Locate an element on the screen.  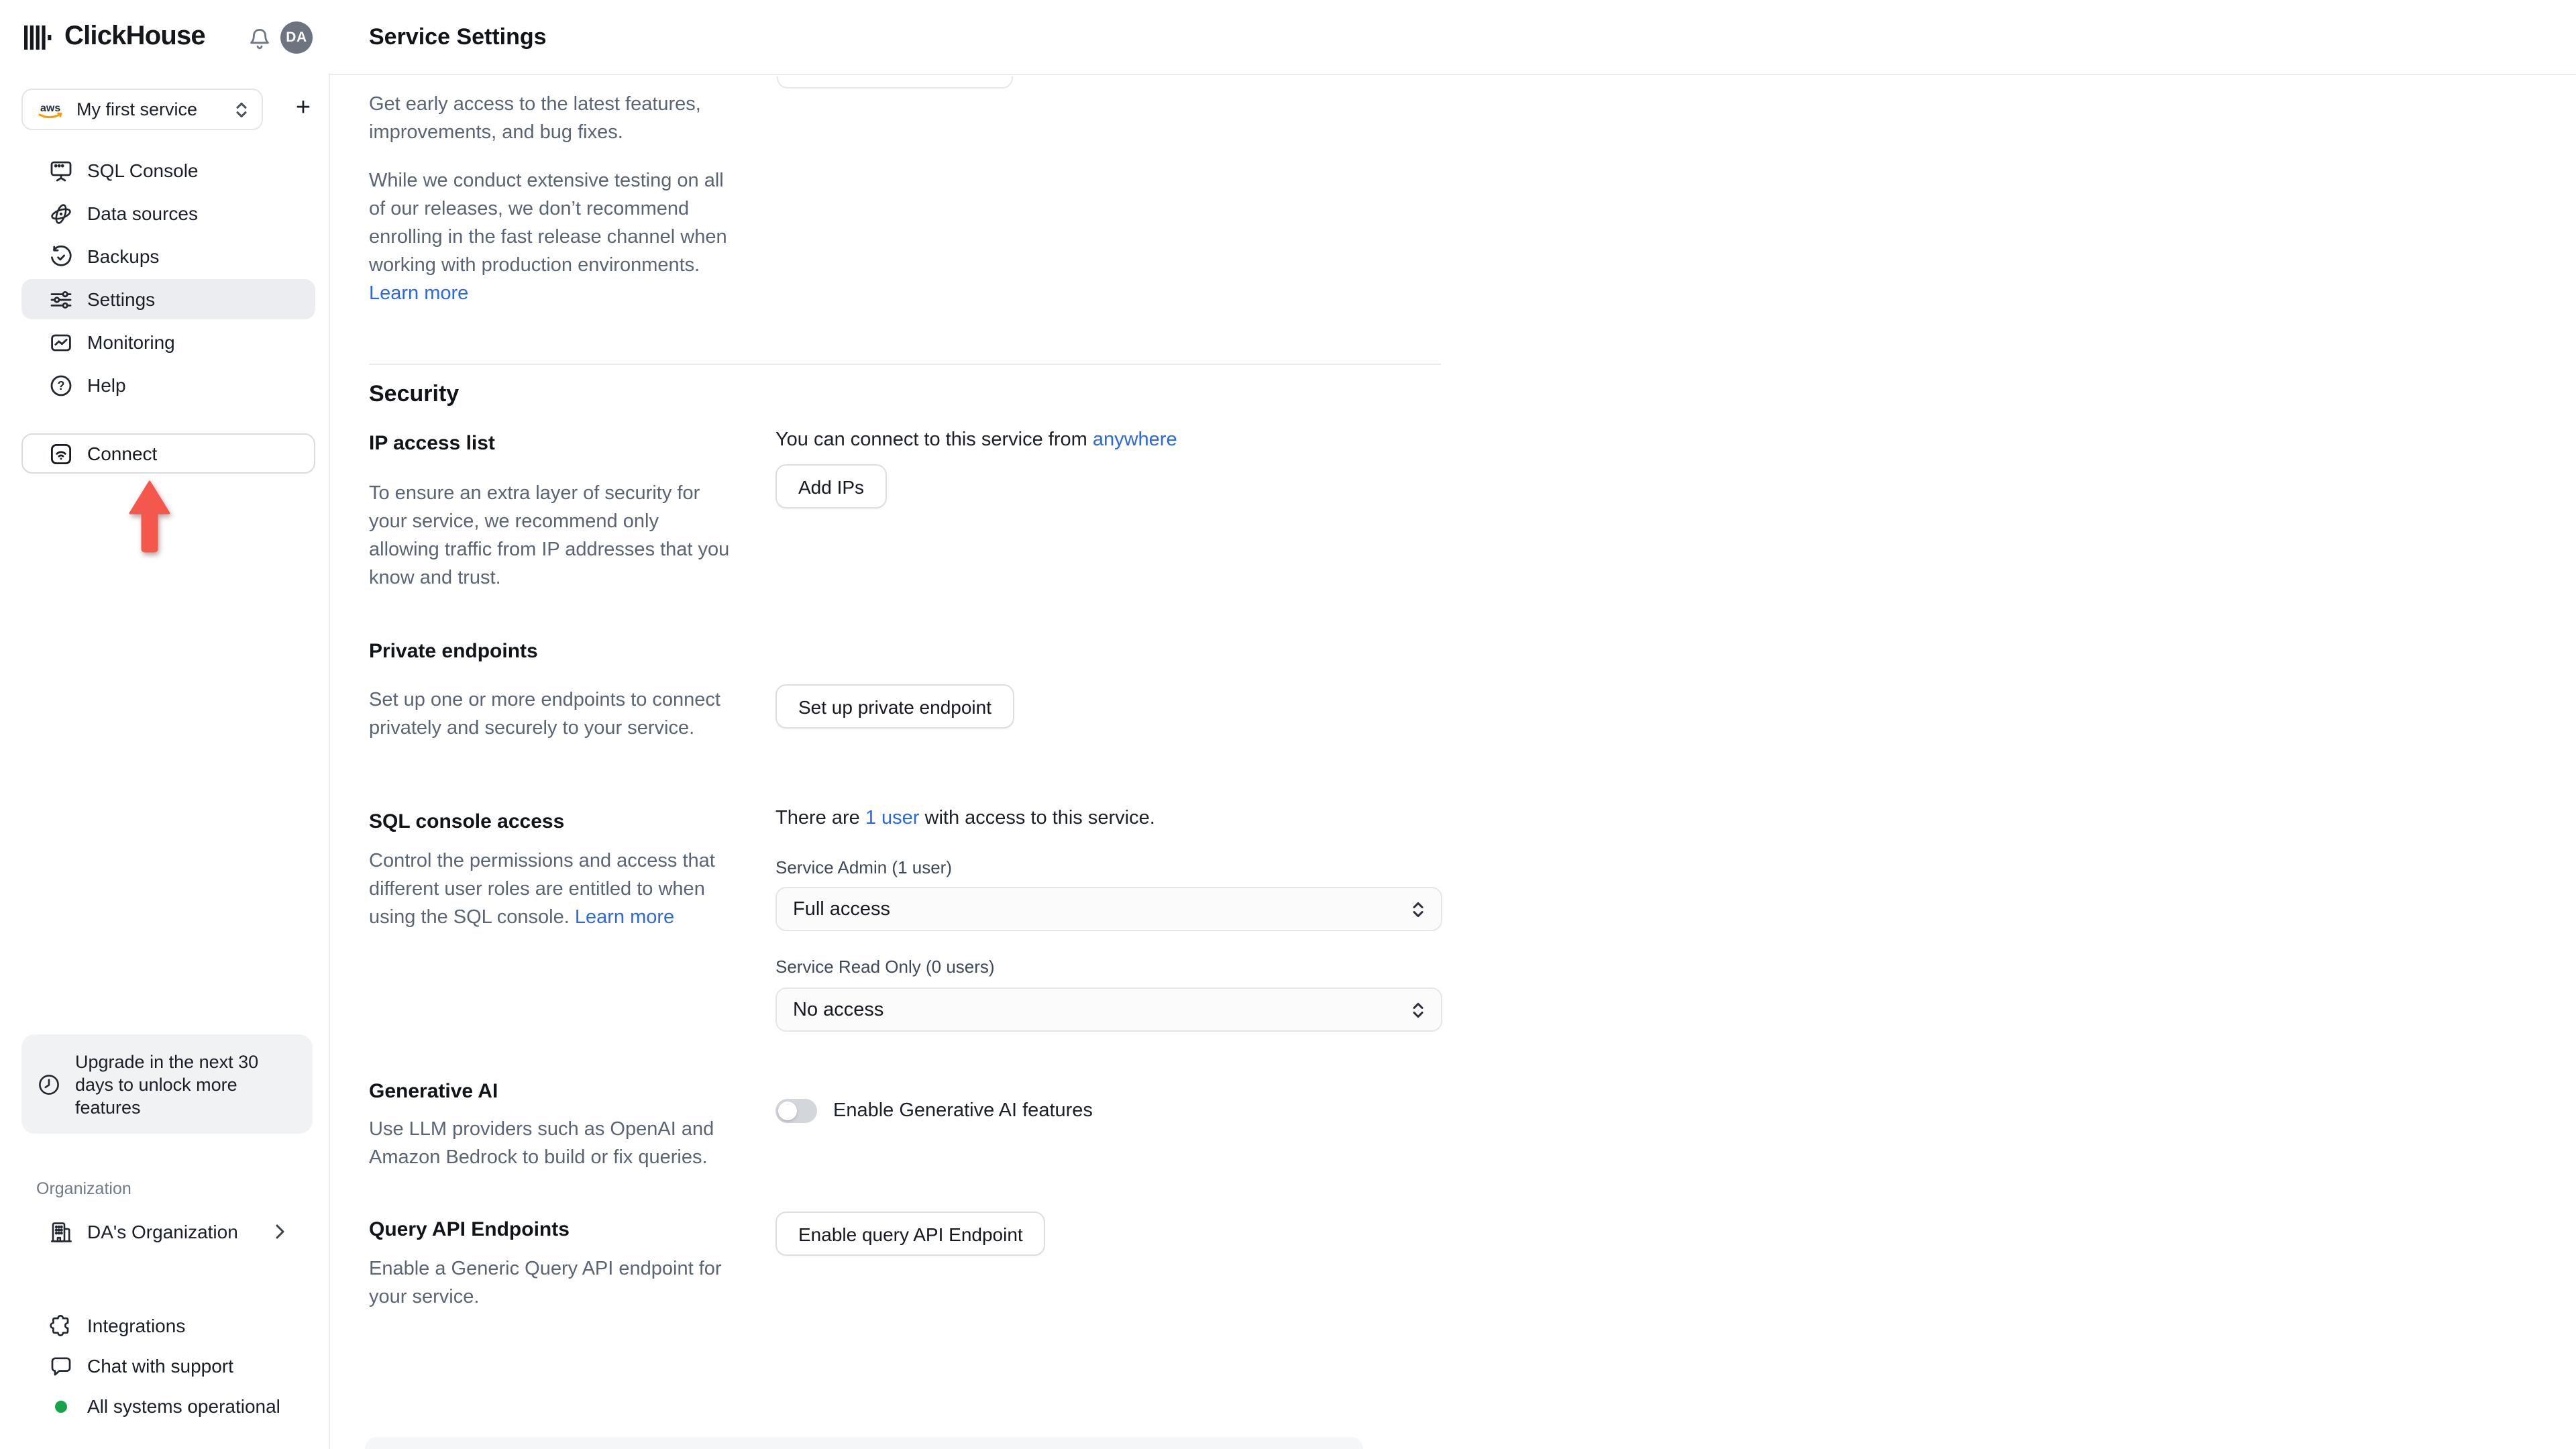
status-label: All systems operational is located at coordinates (183, 1406).